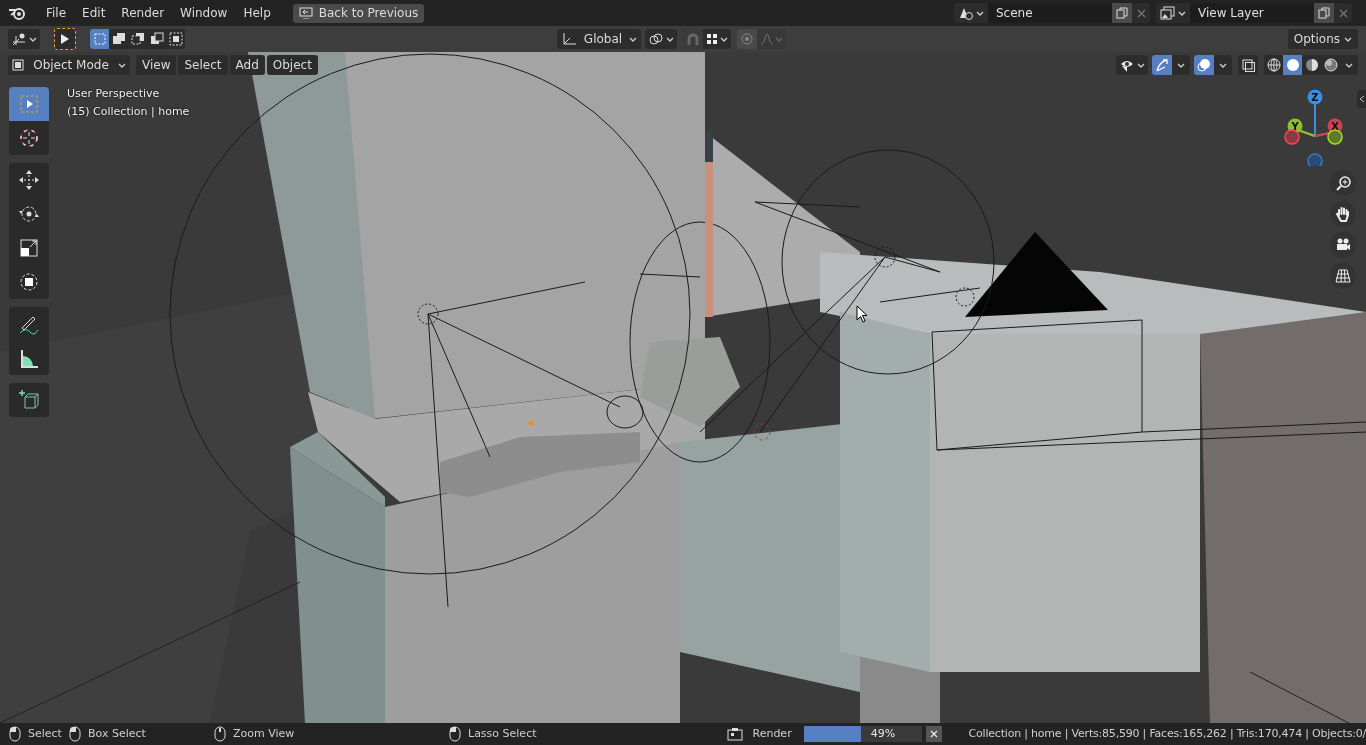 The height and width of the screenshot is (745, 1366). What do you see at coordinates (966, 13) in the screenshot?
I see `shapes-icon` at bounding box center [966, 13].